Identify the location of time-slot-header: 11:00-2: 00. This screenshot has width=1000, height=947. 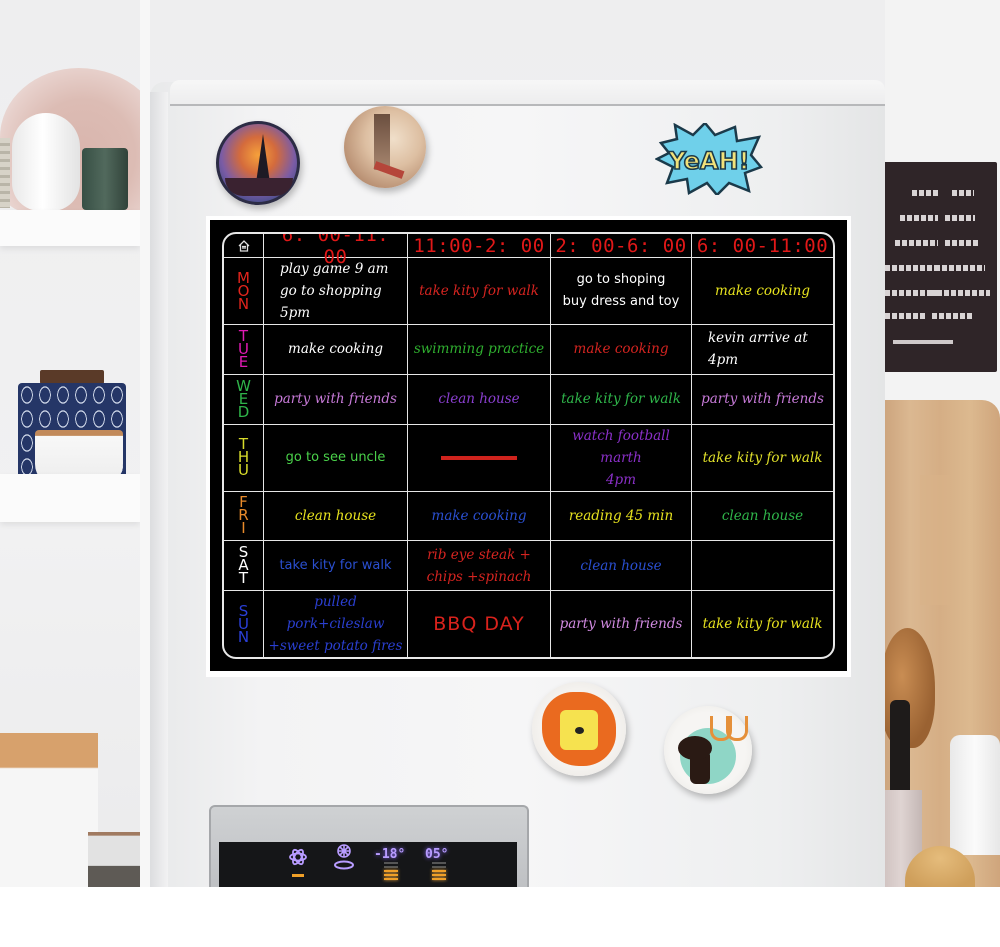
(479, 246).